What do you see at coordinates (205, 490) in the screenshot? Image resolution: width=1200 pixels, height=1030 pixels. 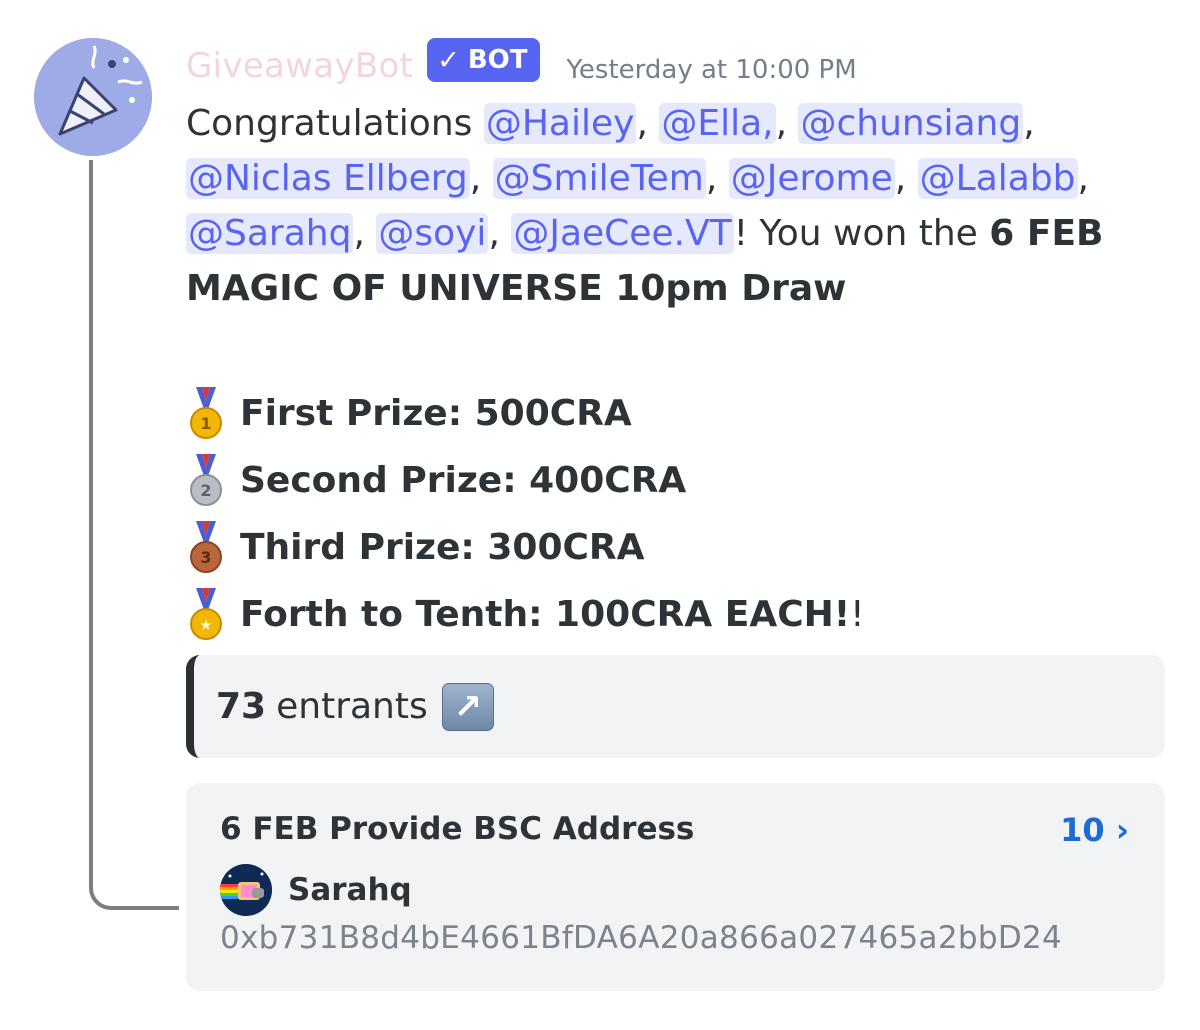 I see `svg-text: 2` at bounding box center [205, 490].